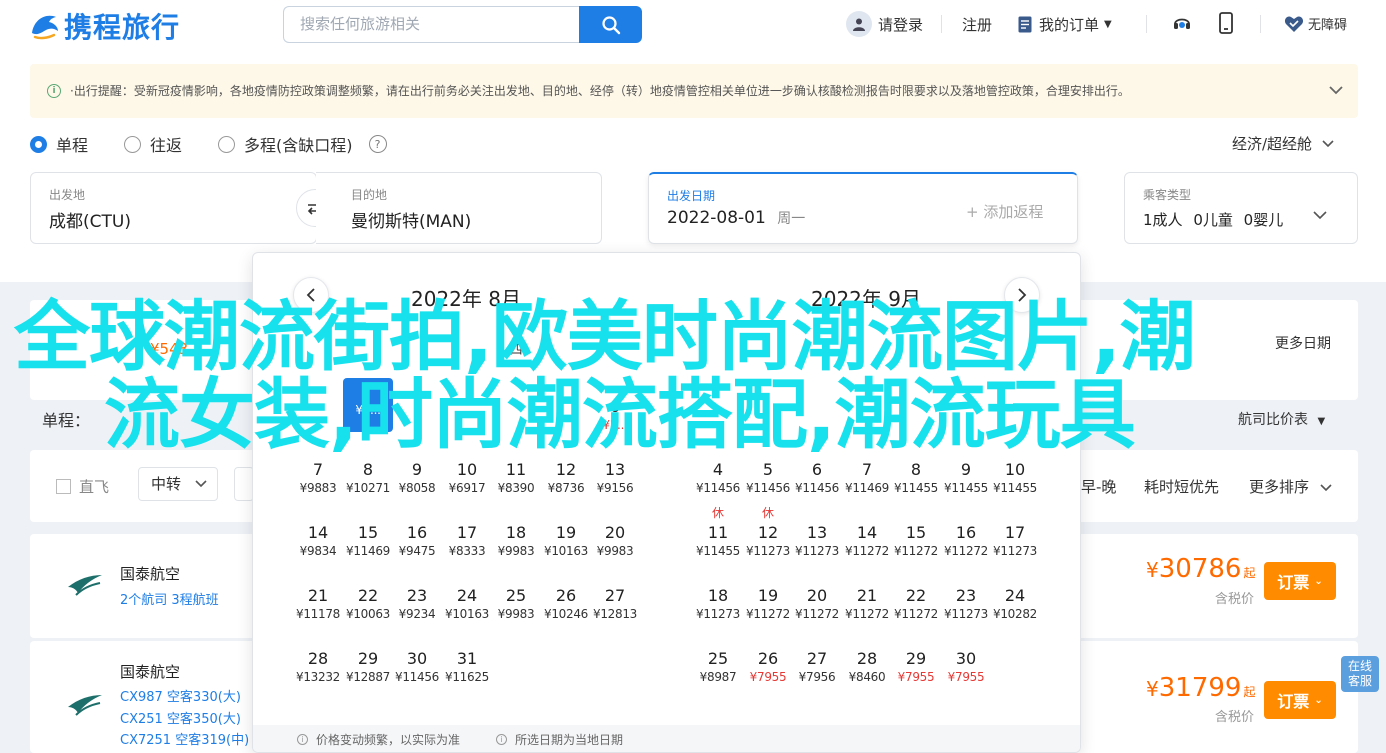 This screenshot has height=753, width=1386. I want to click on airline-name: 国泰航空, so click(150, 574).